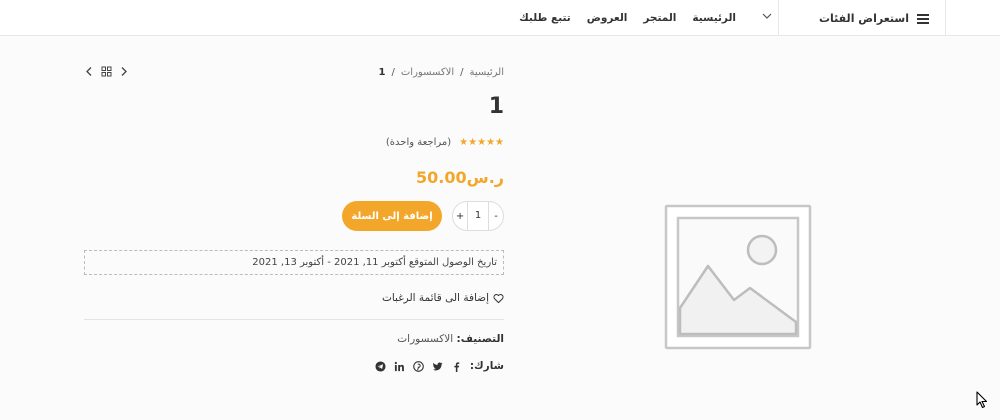  I want to click on quantity-stepper: - 1 +, so click(478, 216).